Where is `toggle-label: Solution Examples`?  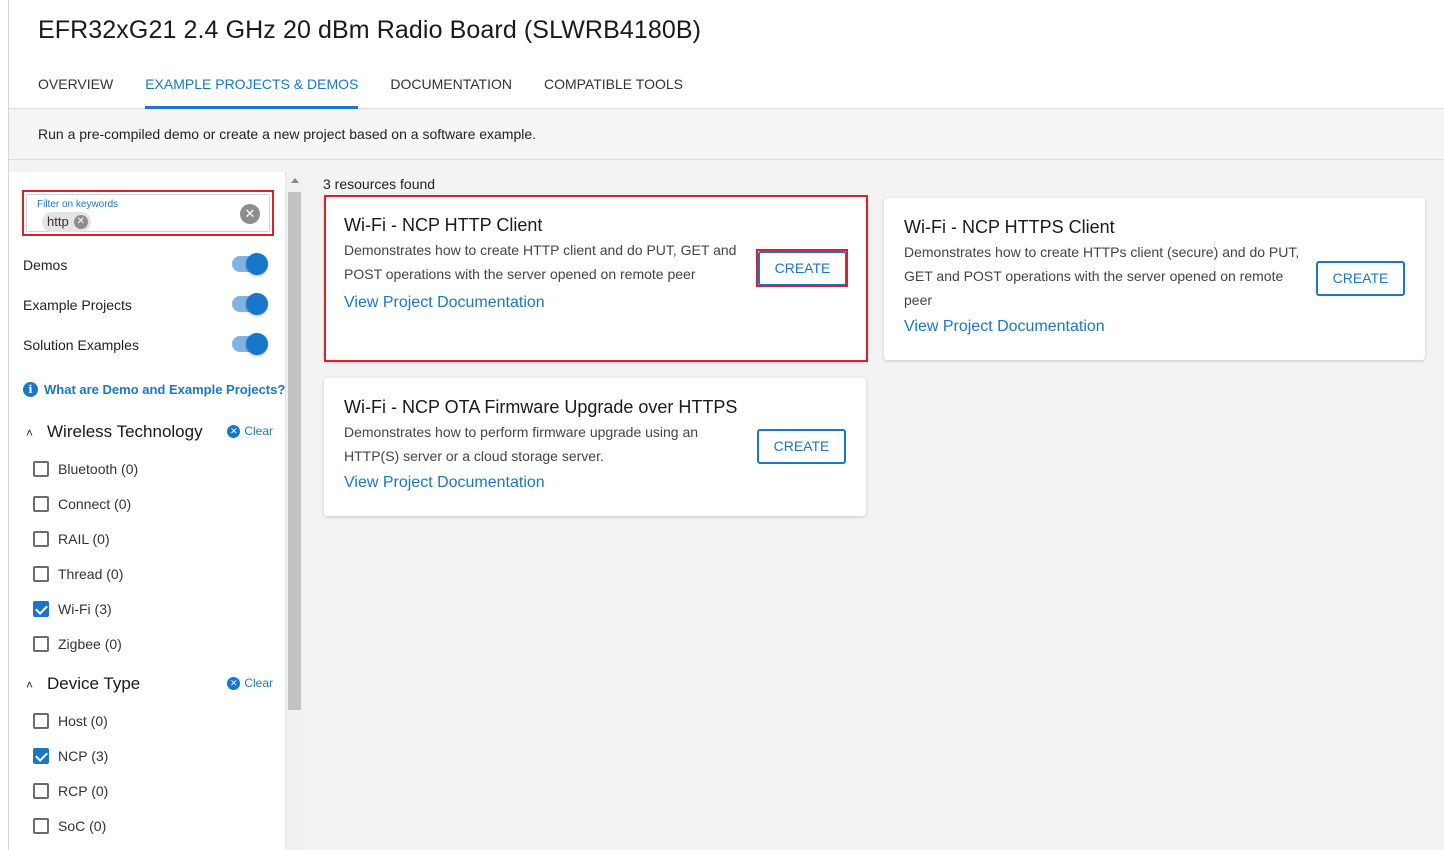
toggle-label: Solution Examples is located at coordinates (81, 345).